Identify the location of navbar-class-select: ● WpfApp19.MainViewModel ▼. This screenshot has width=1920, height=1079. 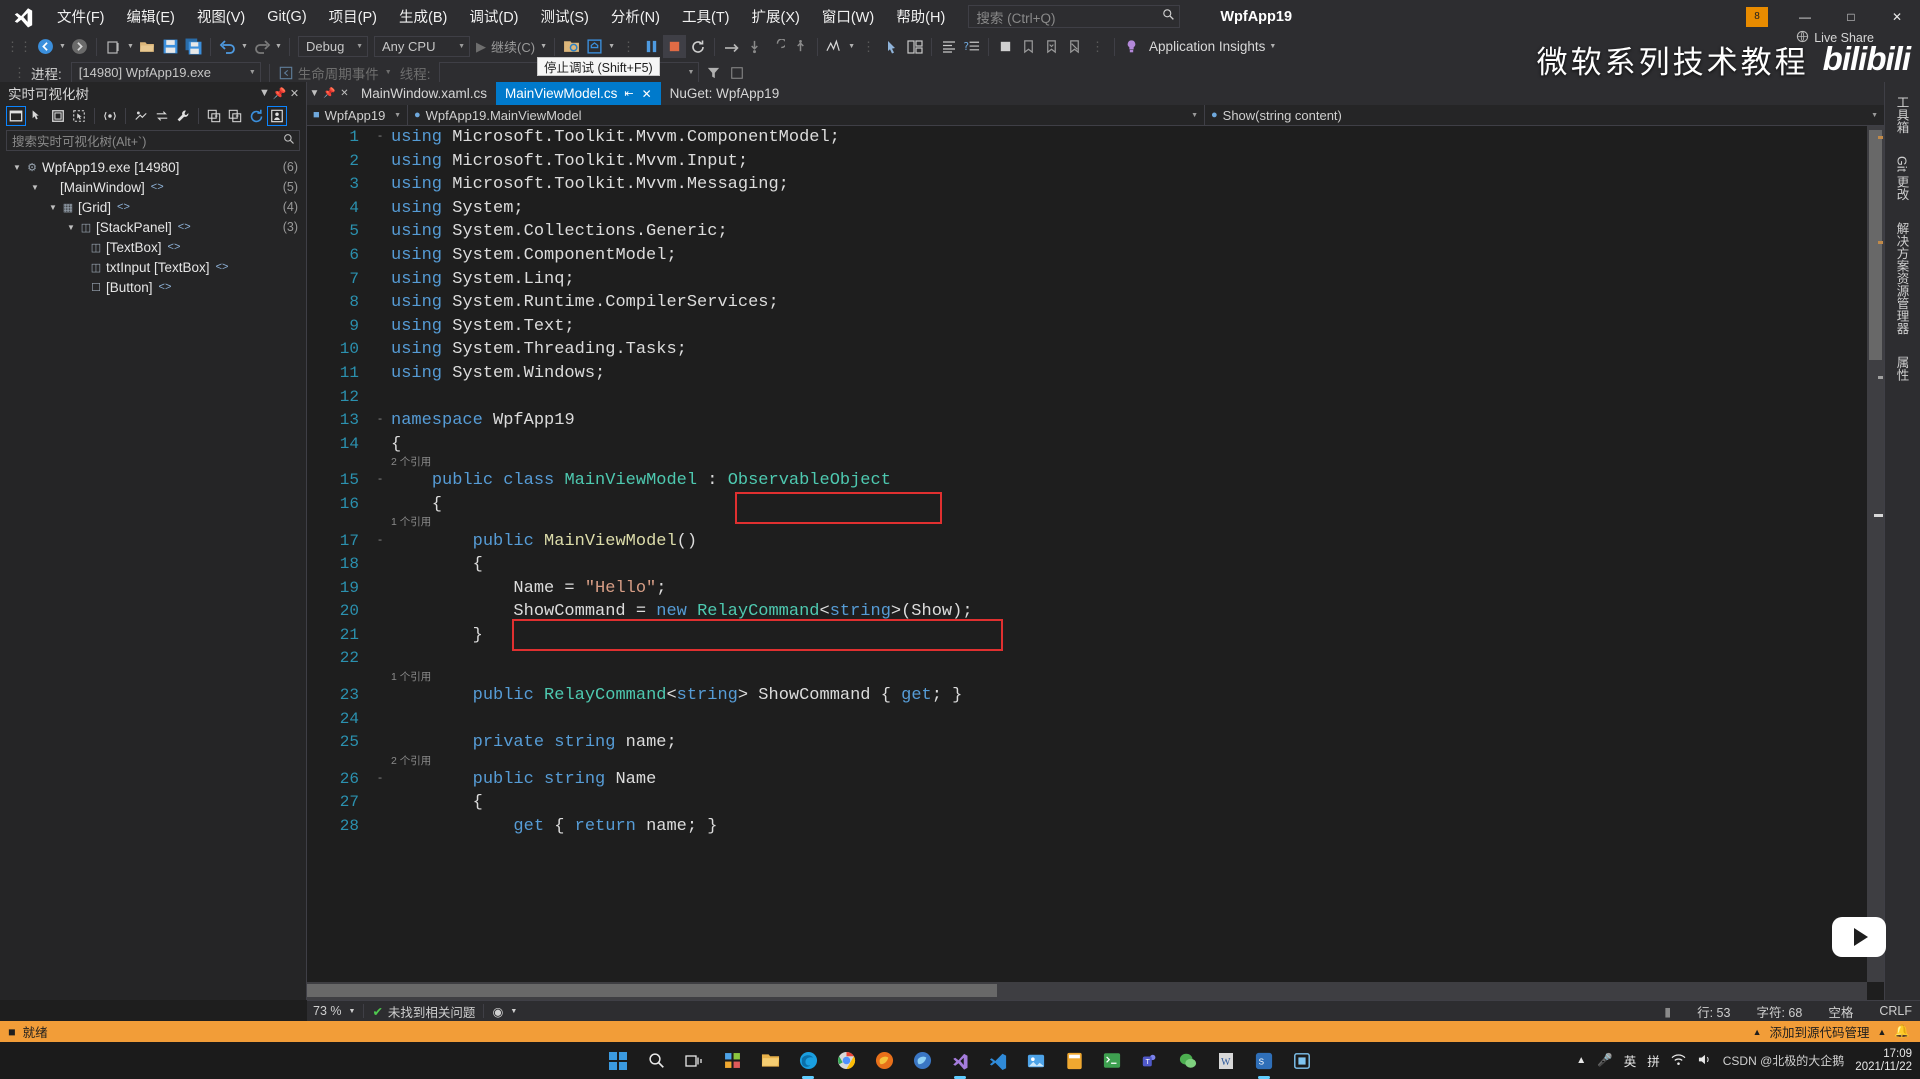
(805, 115).